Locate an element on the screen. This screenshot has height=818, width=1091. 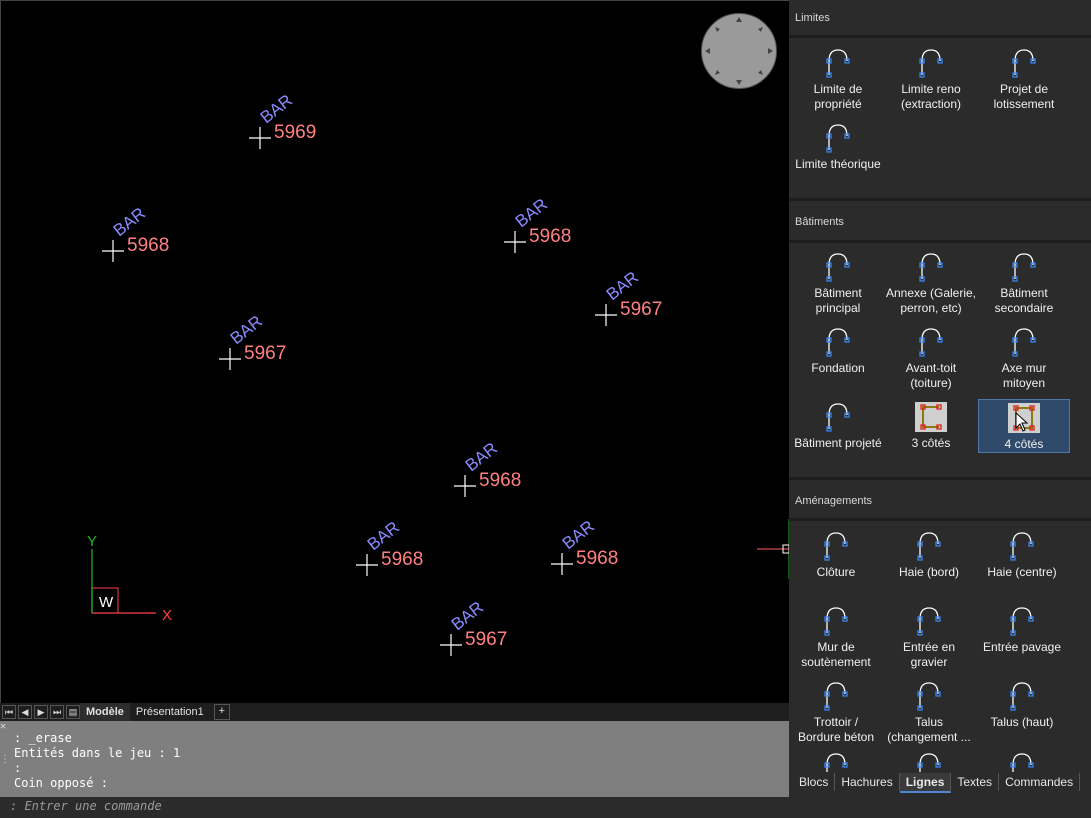
scroll-overflow is located at coordinates (940, 762).